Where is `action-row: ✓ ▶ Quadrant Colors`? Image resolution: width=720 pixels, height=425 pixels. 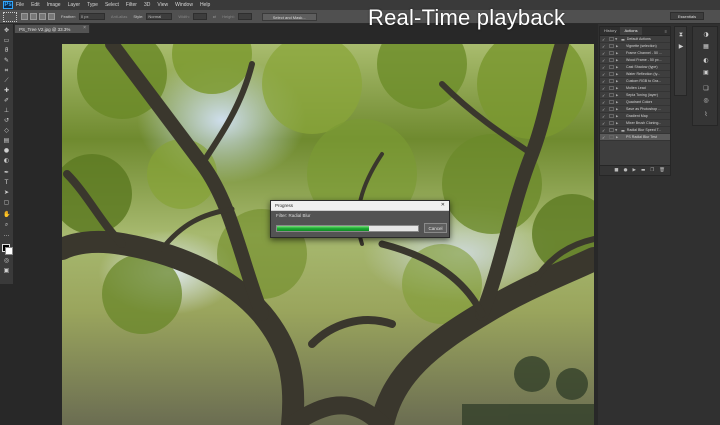
action-row: ✓ ▶ Quadrant Colors is located at coordinates (635, 102).